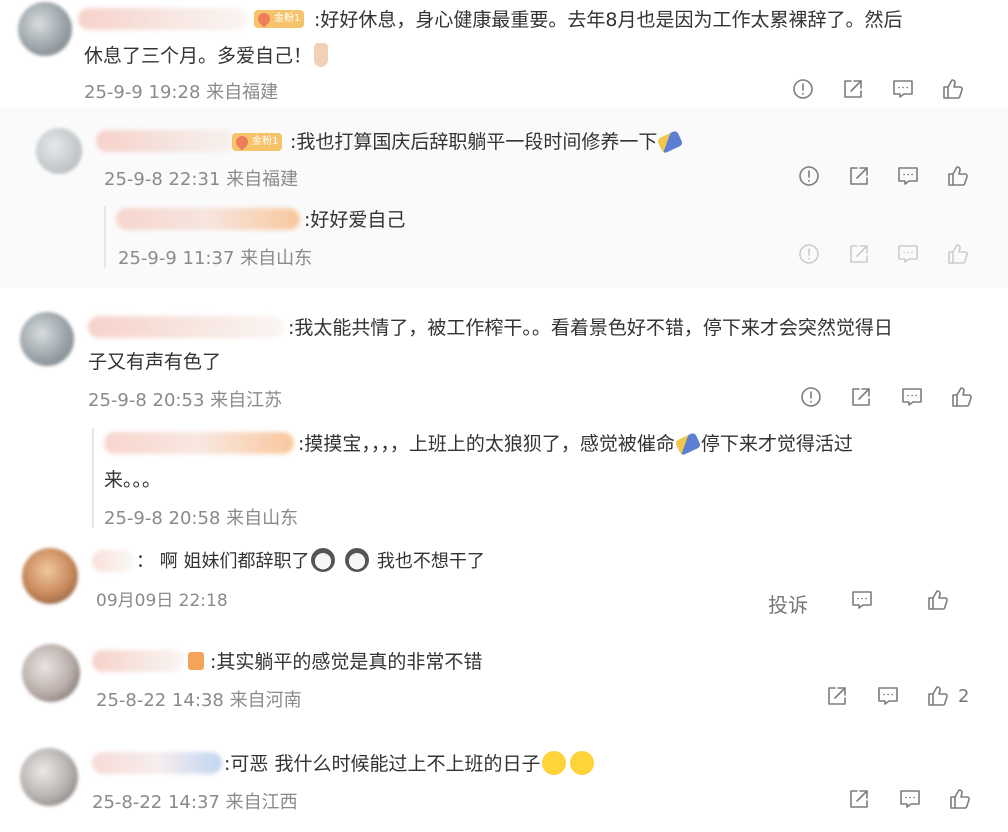 The height and width of the screenshot is (832, 1008). I want to click on comment-meta: 25-9-9 19:28 来自福建, so click(181, 92).